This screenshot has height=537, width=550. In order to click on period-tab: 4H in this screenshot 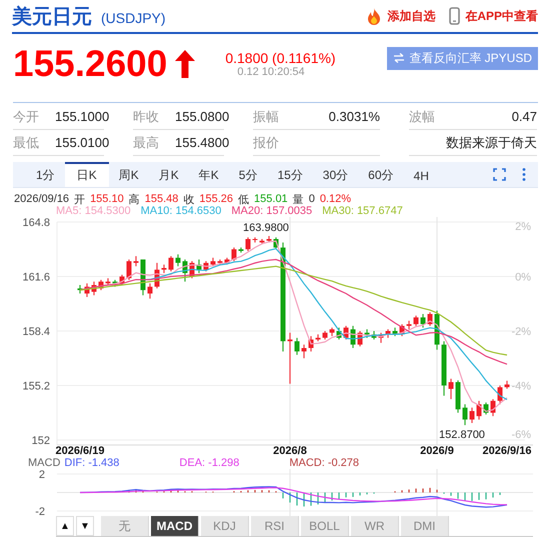, I will do `click(421, 174)`.